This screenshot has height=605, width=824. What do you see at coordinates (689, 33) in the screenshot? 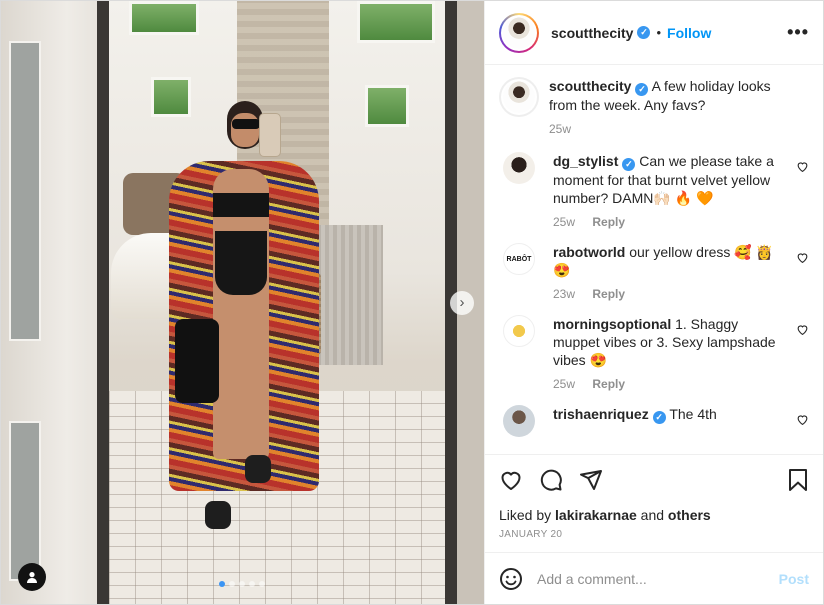
I see `follow-button: Follow` at bounding box center [689, 33].